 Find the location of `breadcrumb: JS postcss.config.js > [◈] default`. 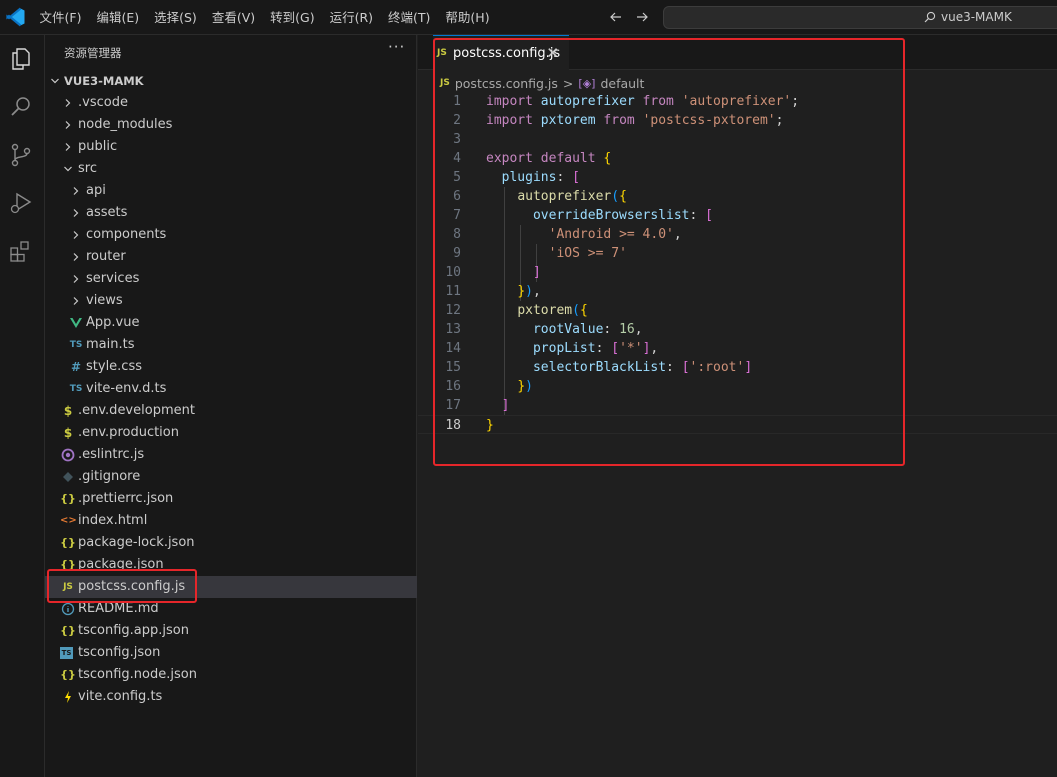

breadcrumb: JS postcss.config.js > [◈] default is located at coordinates (542, 83).